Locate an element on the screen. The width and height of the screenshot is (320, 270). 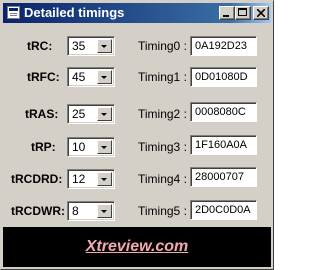
timing3-field: 1F160A0A is located at coordinates (223, 145).